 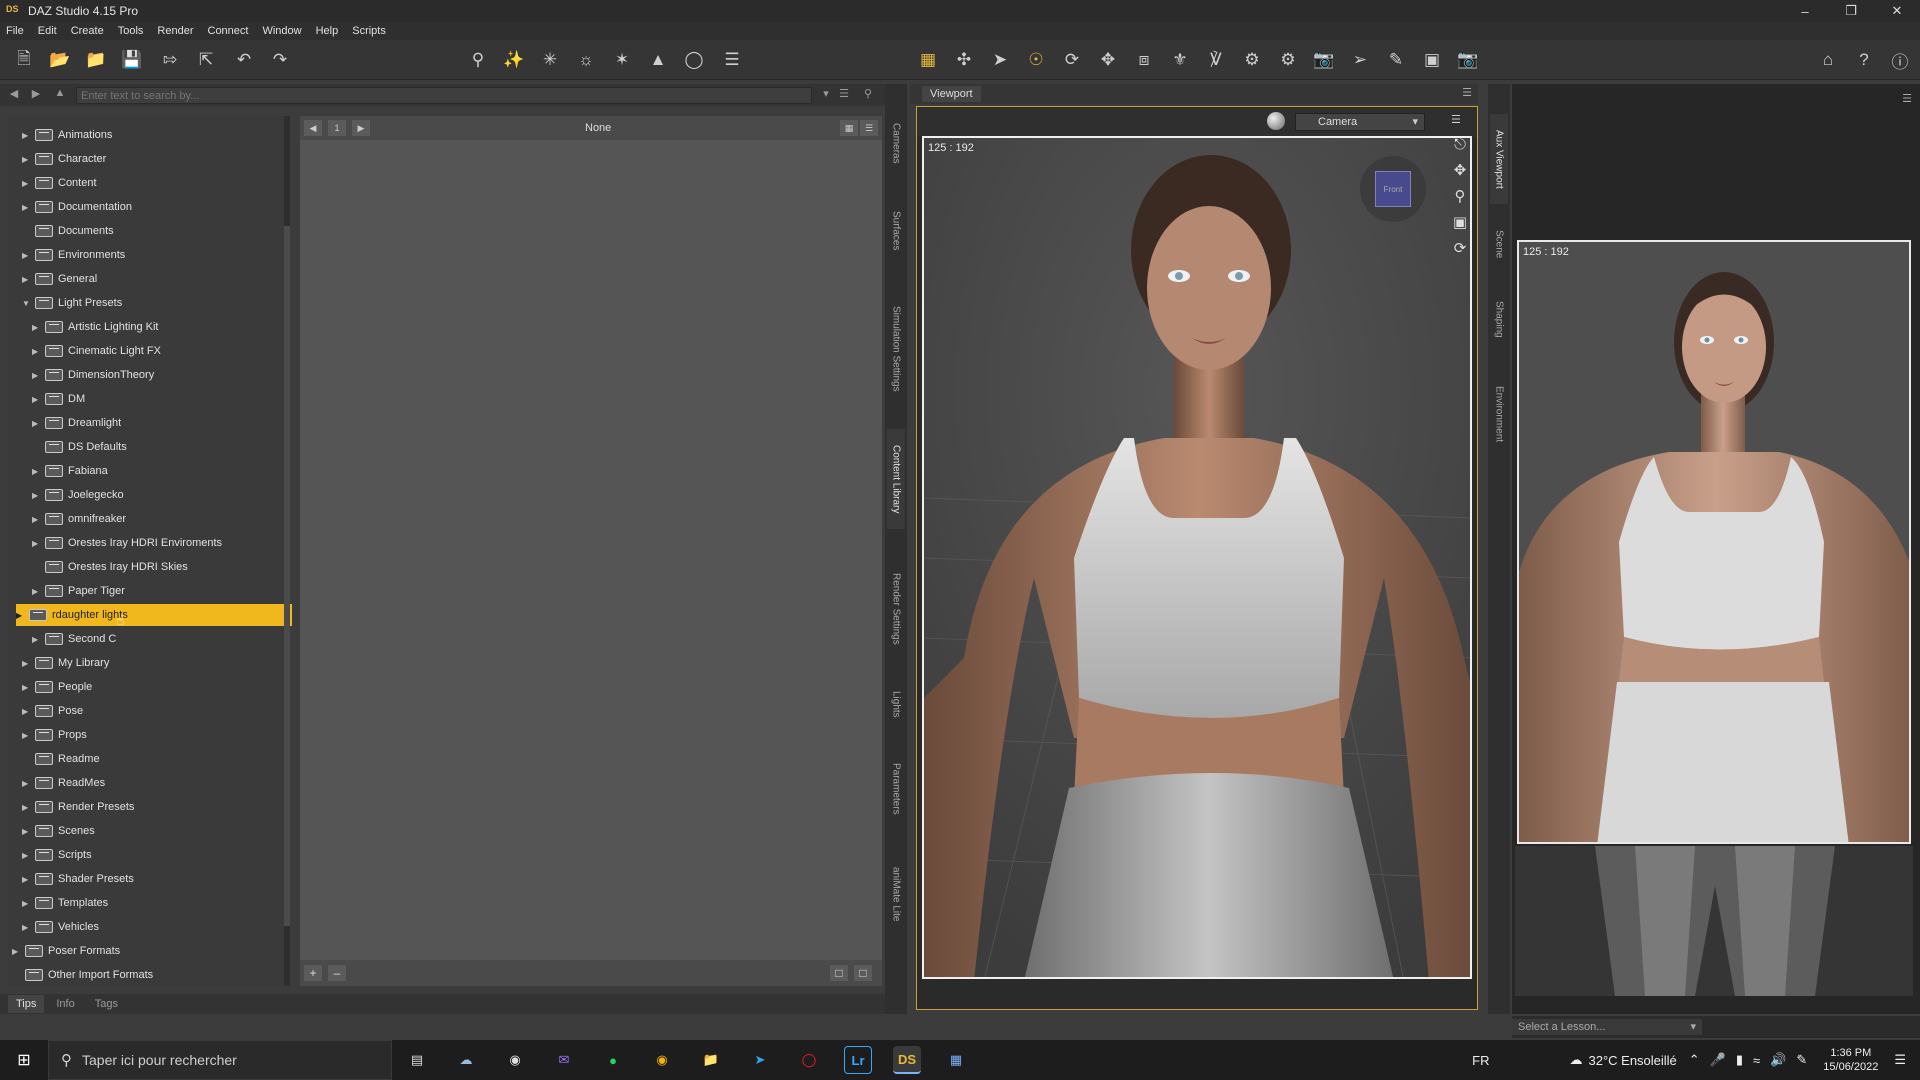 What do you see at coordinates (1718, 1060) in the screenshot?
I see `microphone-icon: 🎤` at bounding box center [1718, 1060].